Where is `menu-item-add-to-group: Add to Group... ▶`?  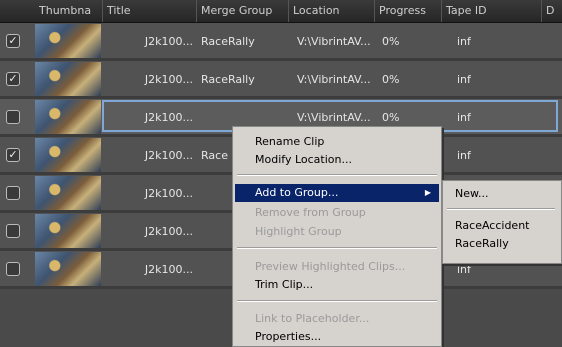
menu-item-add-to-group: Add to Group... ▶ is located at coordinates (337, 193).